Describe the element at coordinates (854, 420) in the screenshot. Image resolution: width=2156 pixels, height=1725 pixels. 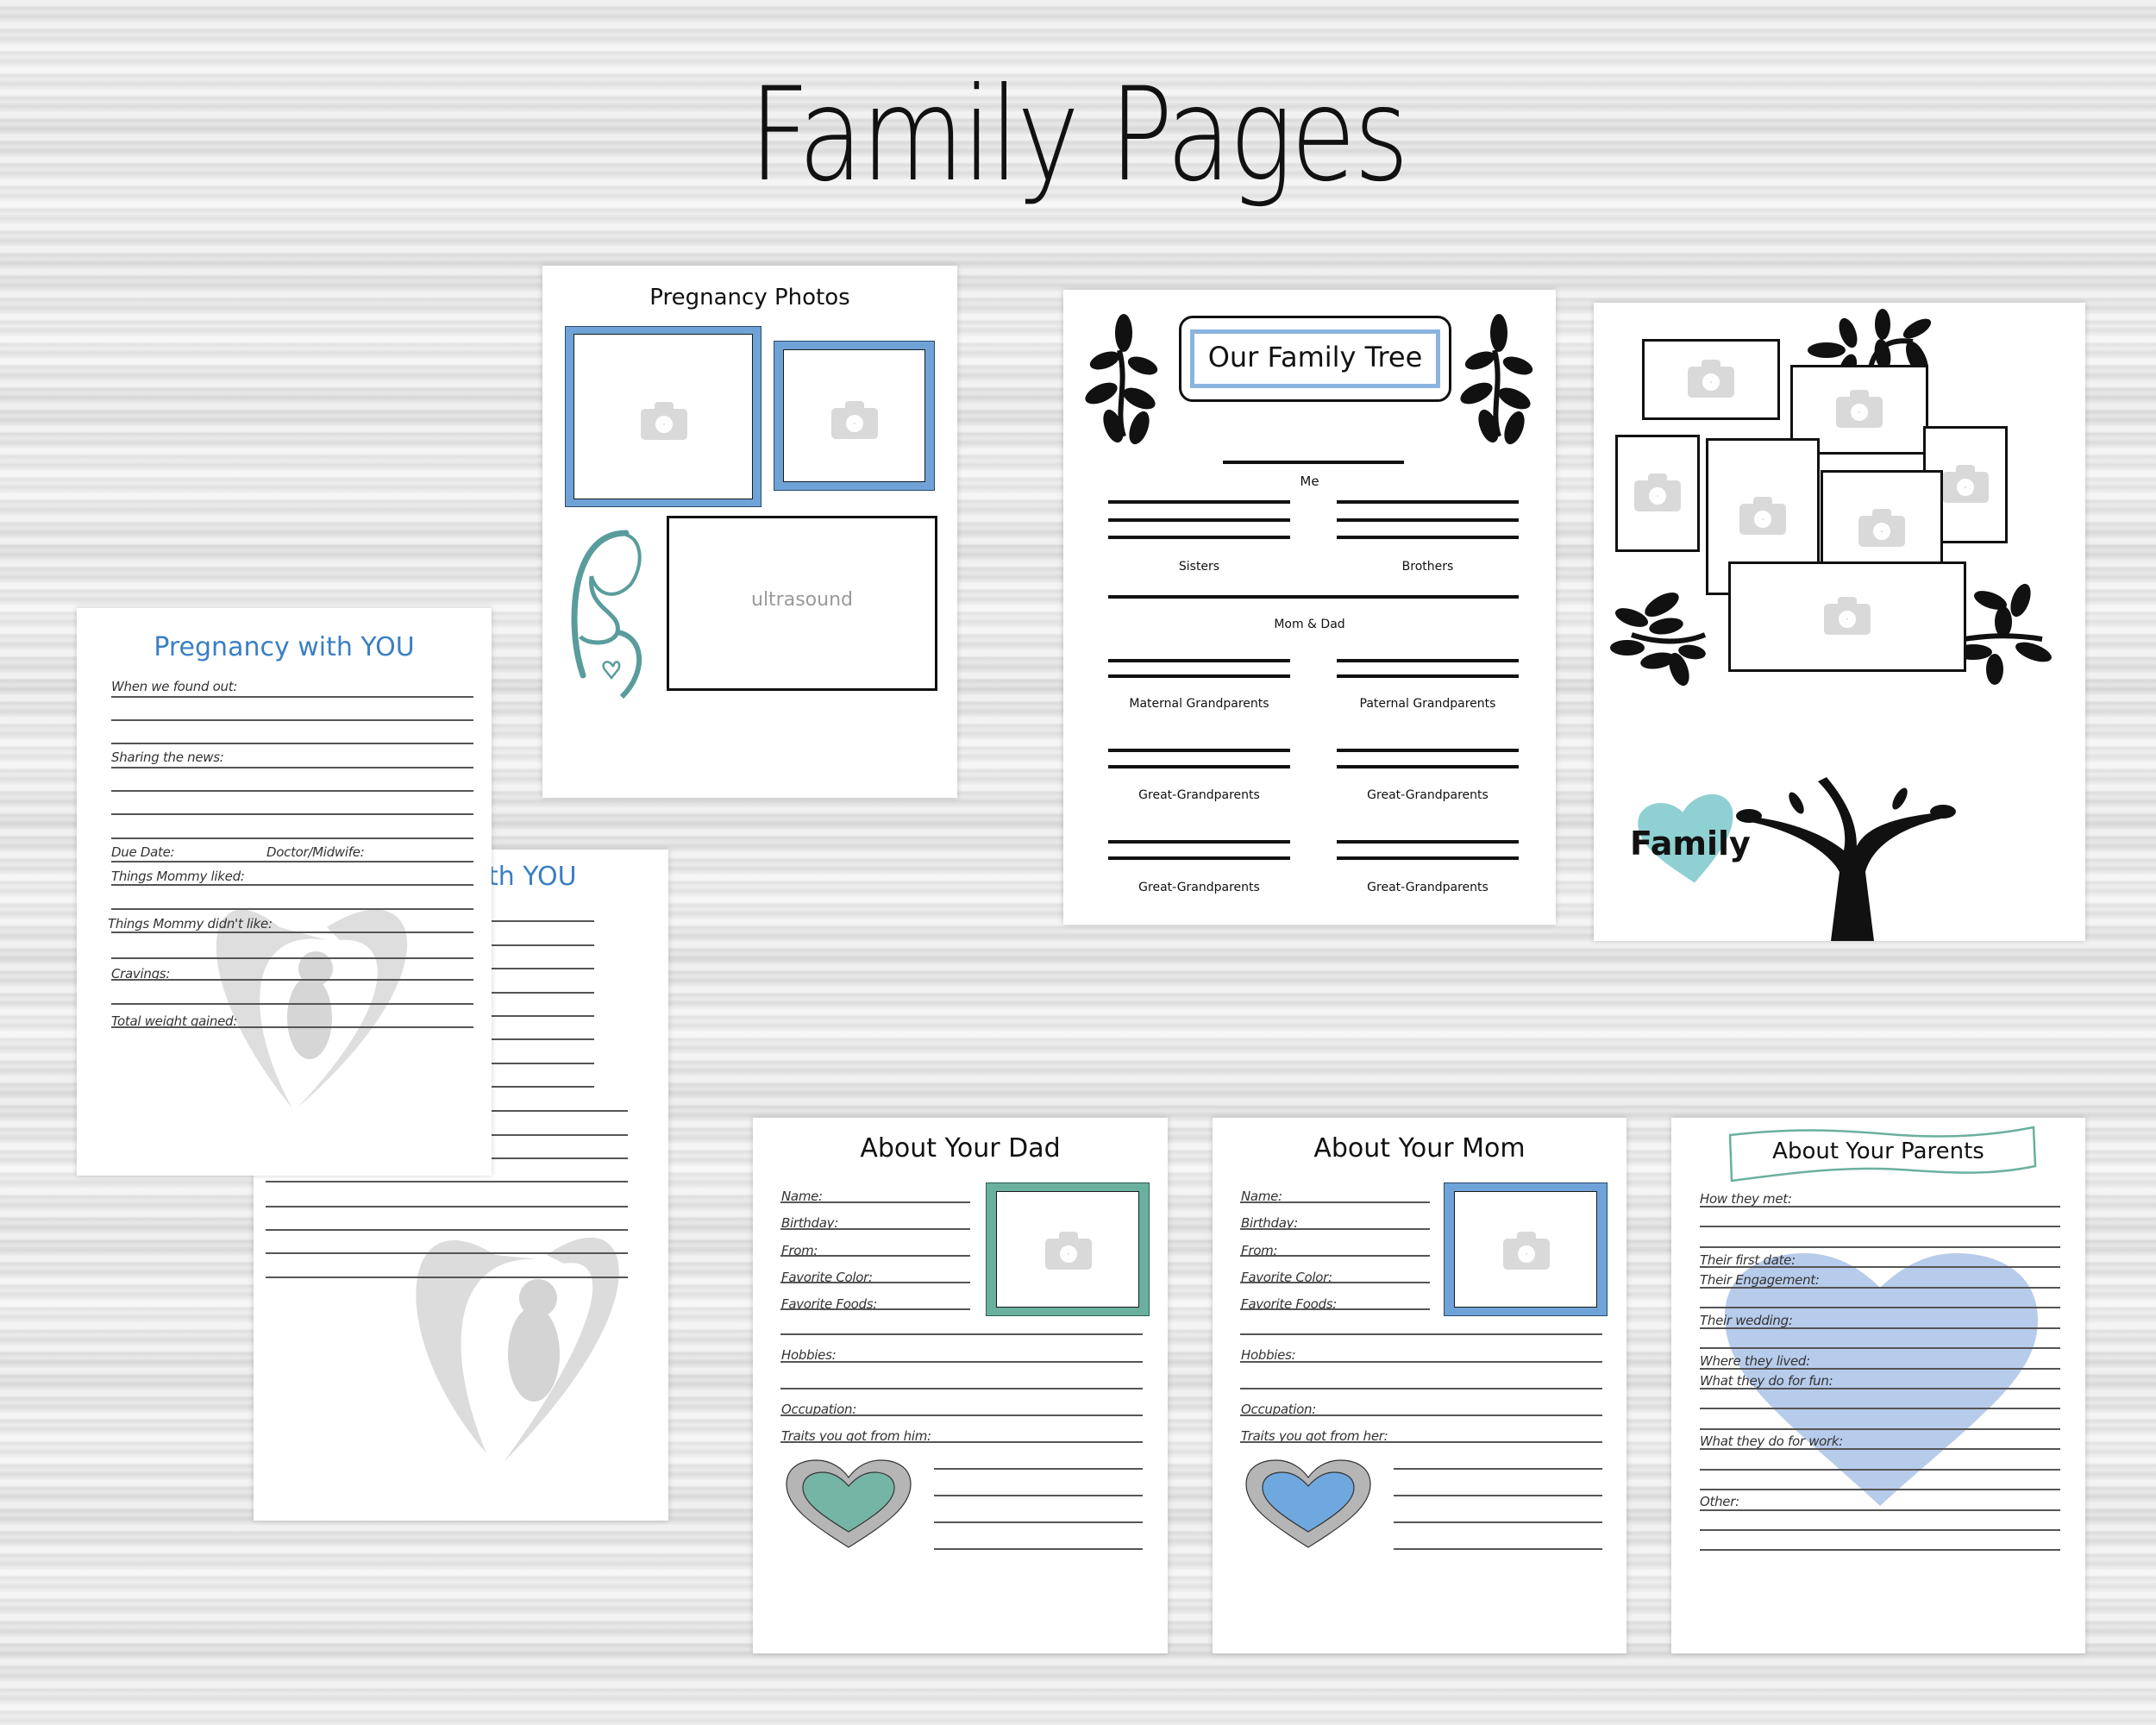
I see `camera-icon` at that location.